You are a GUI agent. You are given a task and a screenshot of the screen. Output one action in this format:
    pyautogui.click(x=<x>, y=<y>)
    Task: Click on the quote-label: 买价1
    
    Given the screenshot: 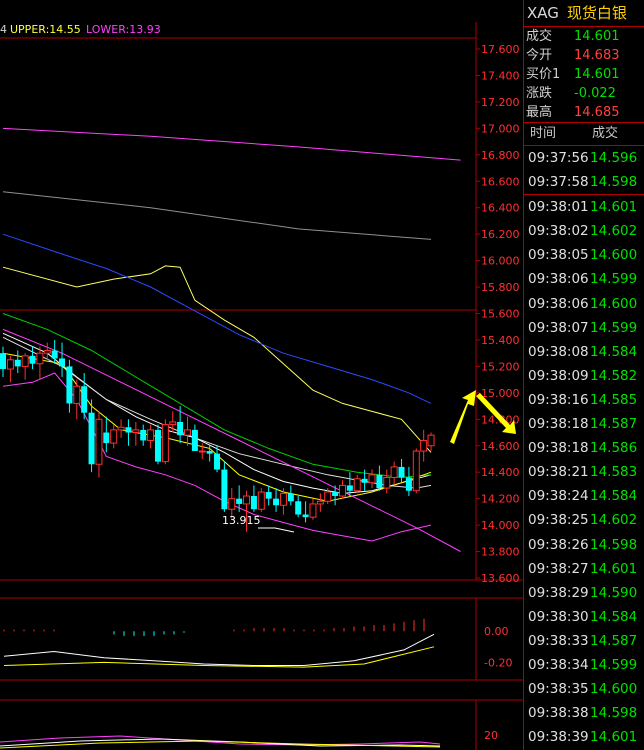 What is the action you would take?
    pyautogui.click(x=543, y=74)
    